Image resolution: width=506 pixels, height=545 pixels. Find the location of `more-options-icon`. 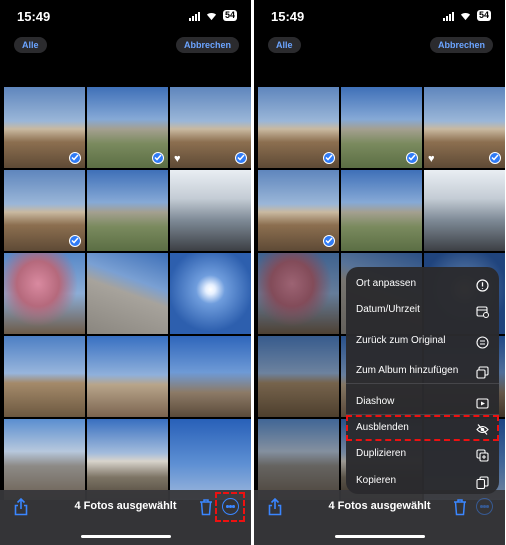

more-options-icon is located at coordinates (484, 506).